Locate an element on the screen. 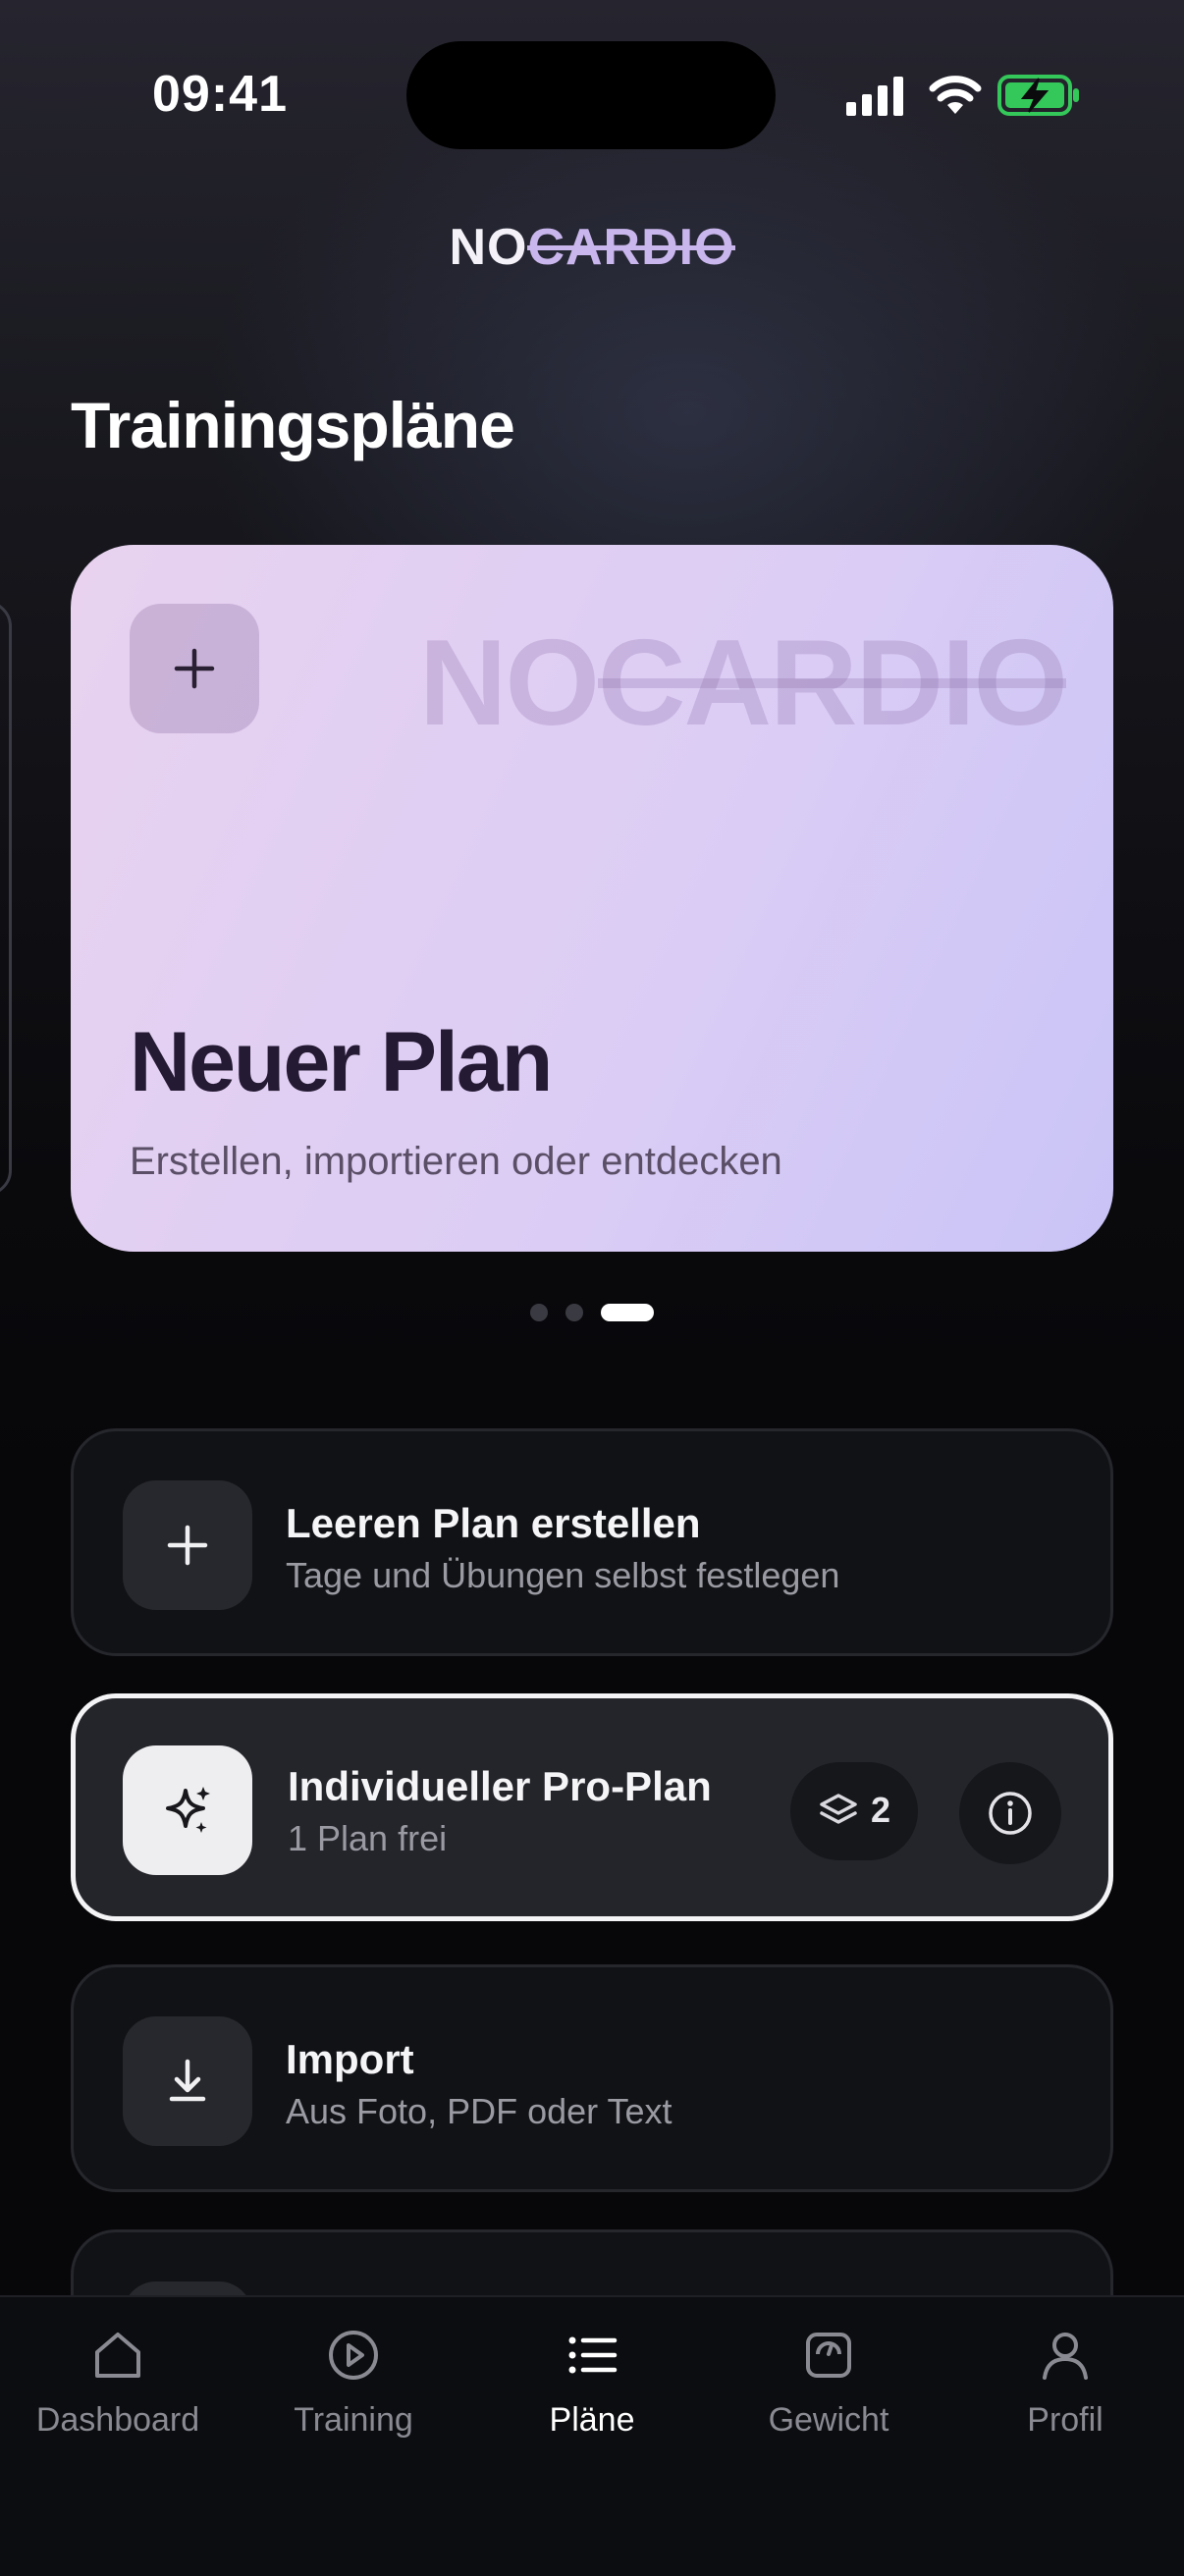  tab-weight: Gewicht is located at coordinates (828, 2383).